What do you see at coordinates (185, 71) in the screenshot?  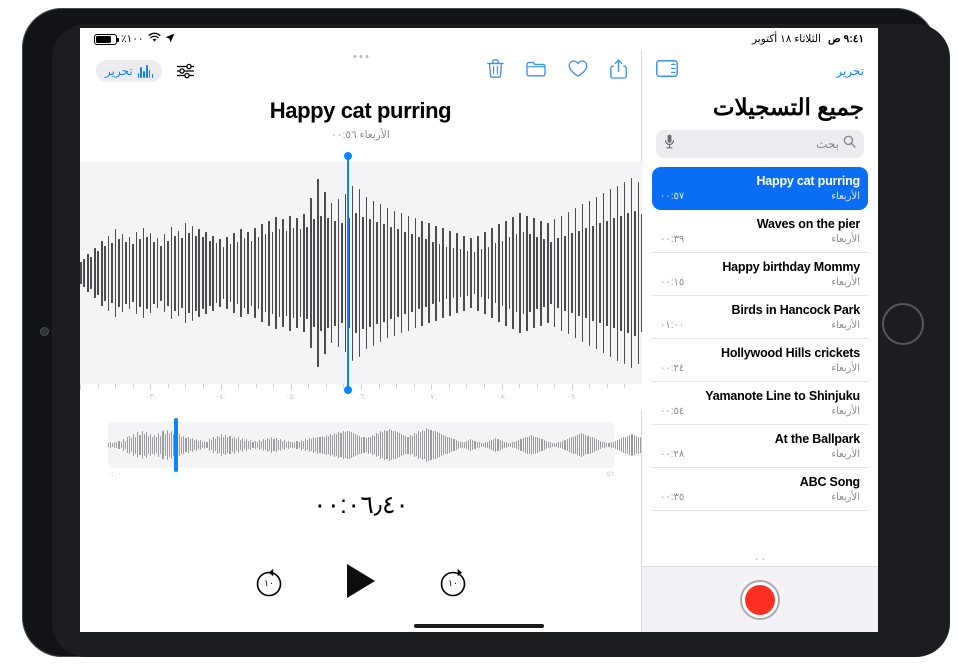 I see `audio-sliders-icon` at bounding box center [185, 71].